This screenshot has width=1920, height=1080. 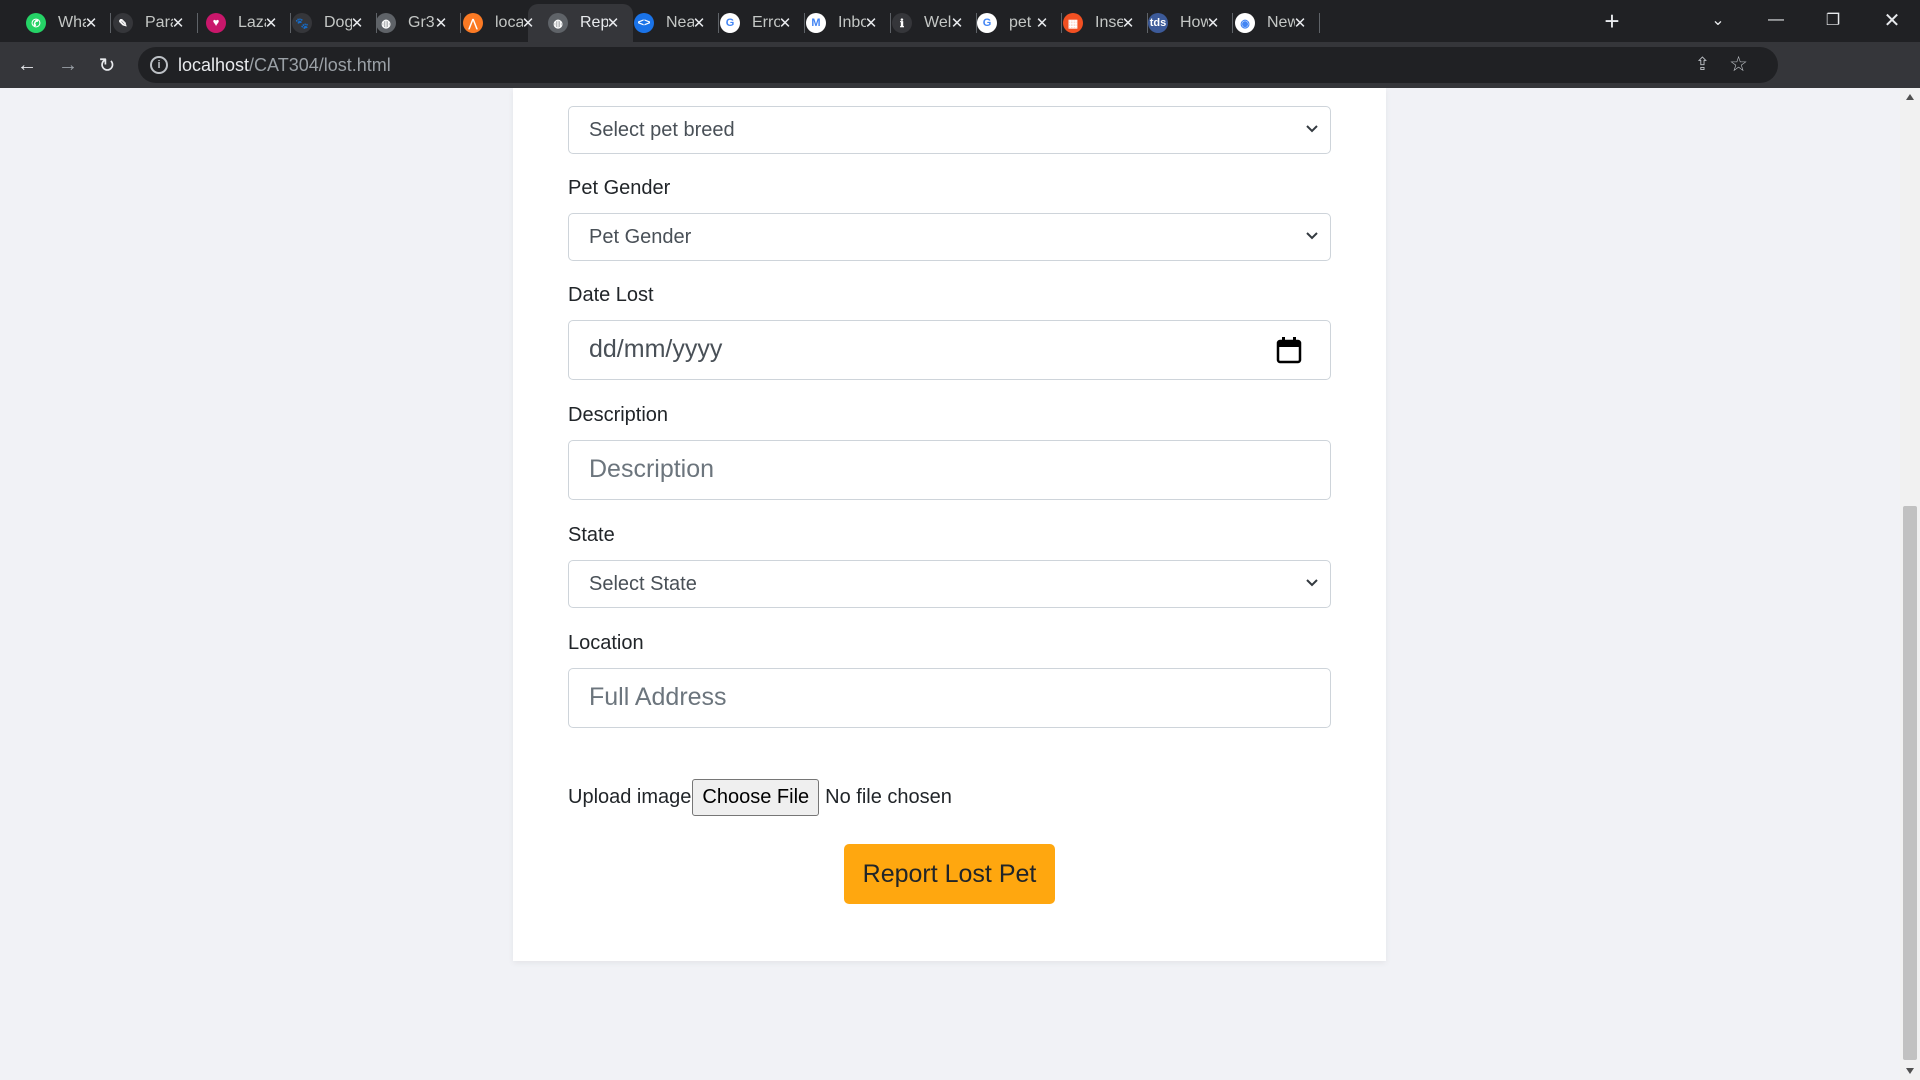 I want to click on report-lost-pet-button: Report Lost Pet, so click(x=949, y=874).